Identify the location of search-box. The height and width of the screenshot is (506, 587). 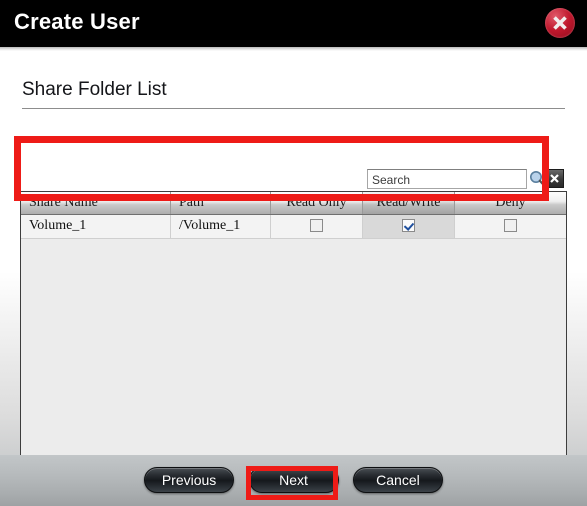
(447, 179).